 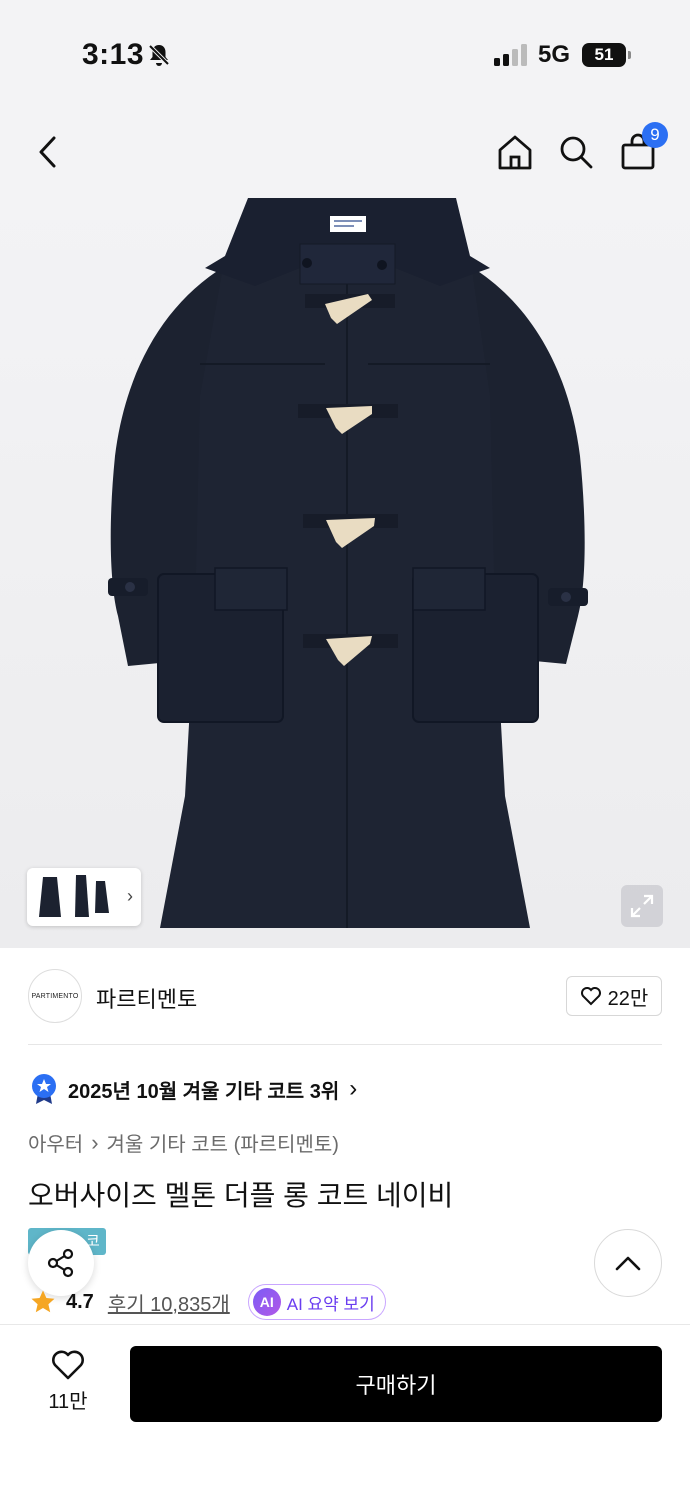 I want to click on brand-row: PARTIMENTO 파르티멘토 22만, so click(x=345, y=996).